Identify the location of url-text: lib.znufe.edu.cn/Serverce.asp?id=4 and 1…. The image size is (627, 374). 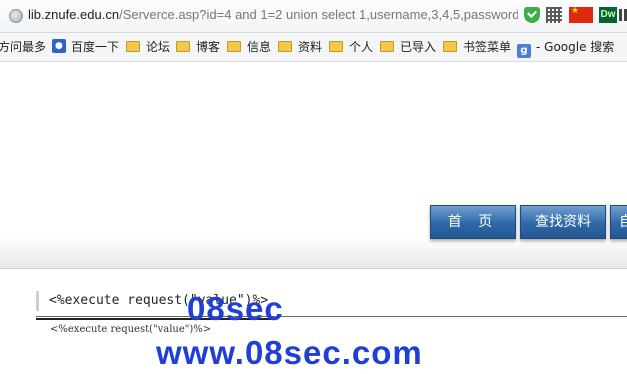
(273, 14).